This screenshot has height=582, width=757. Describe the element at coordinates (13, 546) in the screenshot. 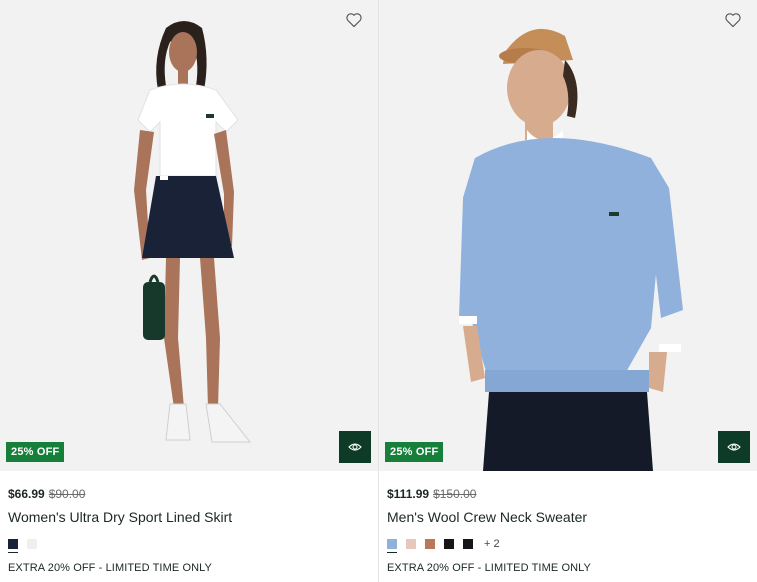

I see `color-swatch-navy` at that location.